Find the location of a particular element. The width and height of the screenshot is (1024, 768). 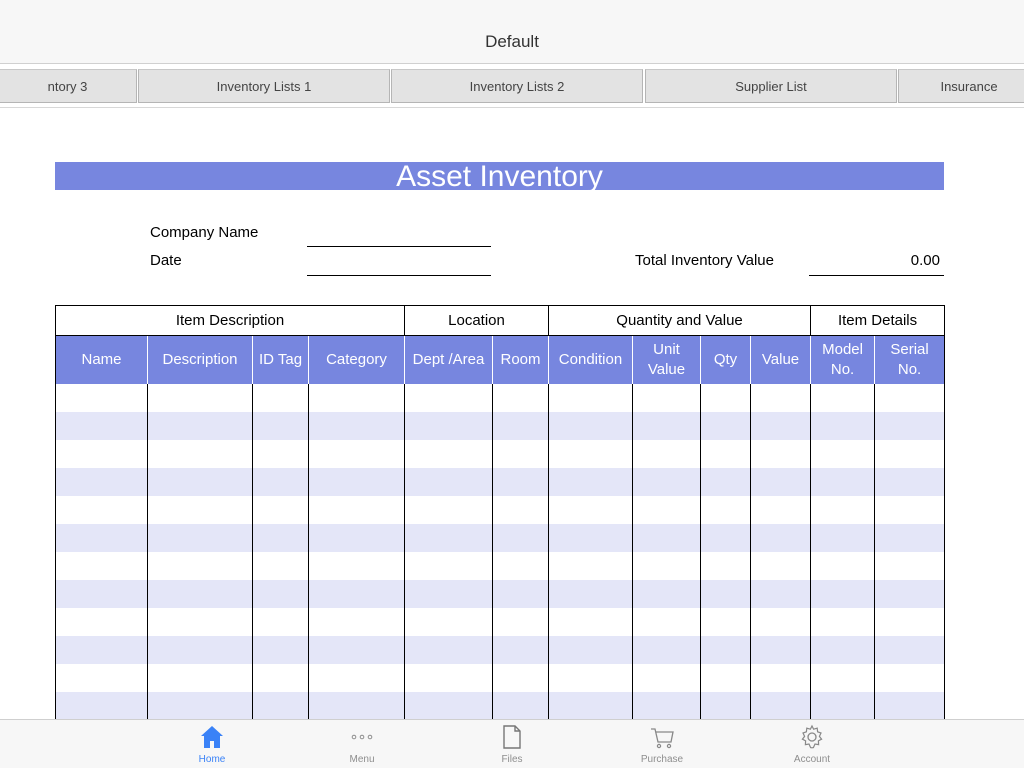

total-inventory-value-field is located at coordinates (876, 275).